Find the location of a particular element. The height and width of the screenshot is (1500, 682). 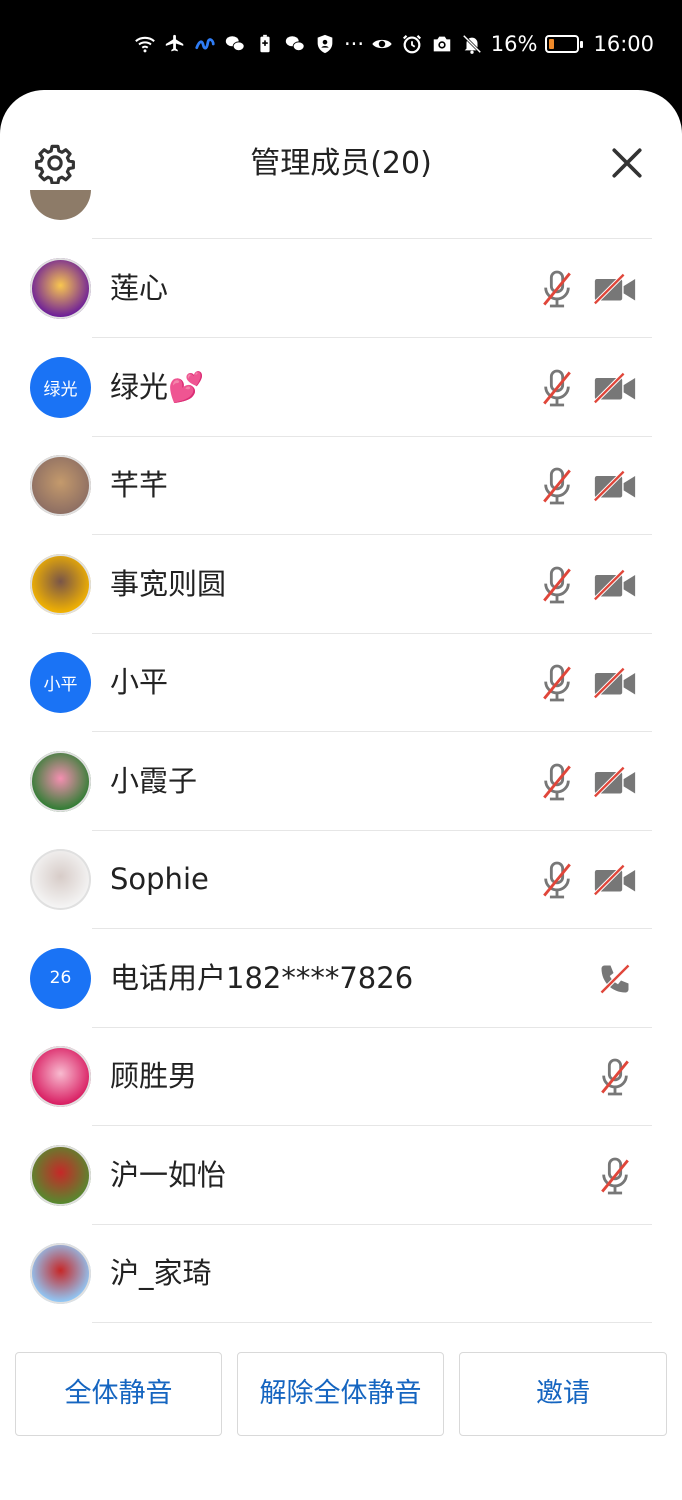

wifi-icon is located at coordinates (145, 44).